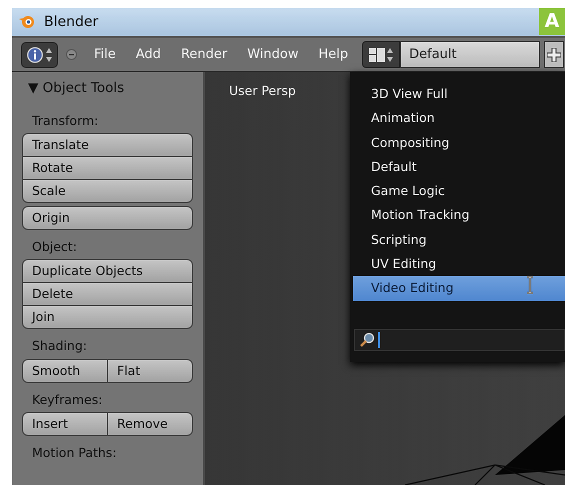 This screenshot has height=485, width=565. I want to click on tool-button: Join, so click(107, 316).